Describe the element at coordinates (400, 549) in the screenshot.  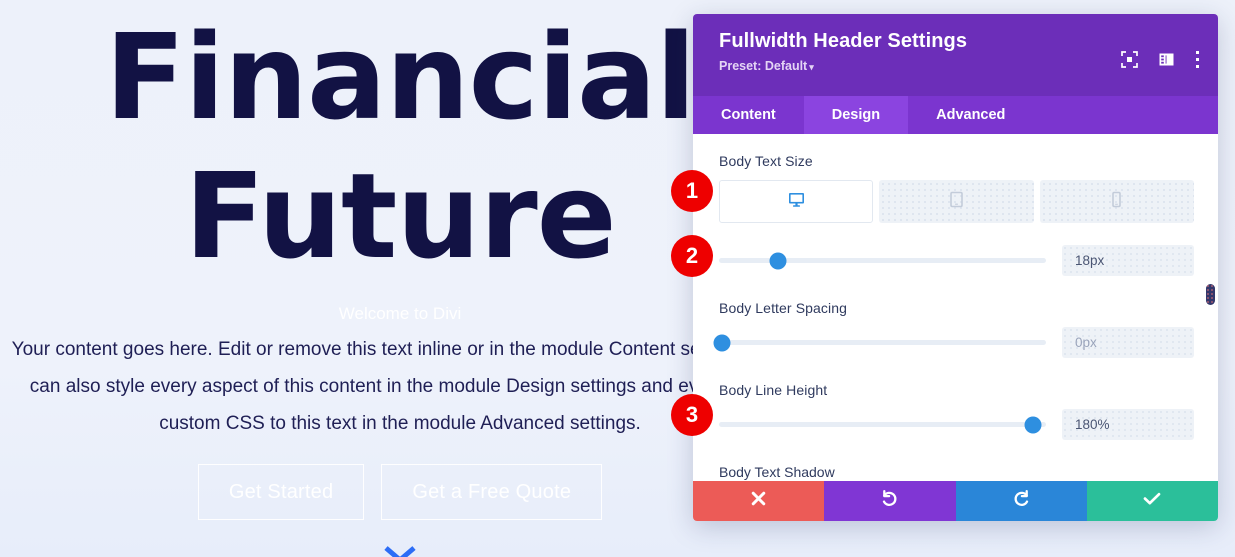
I see `double-chevron-down-icon` at that location.